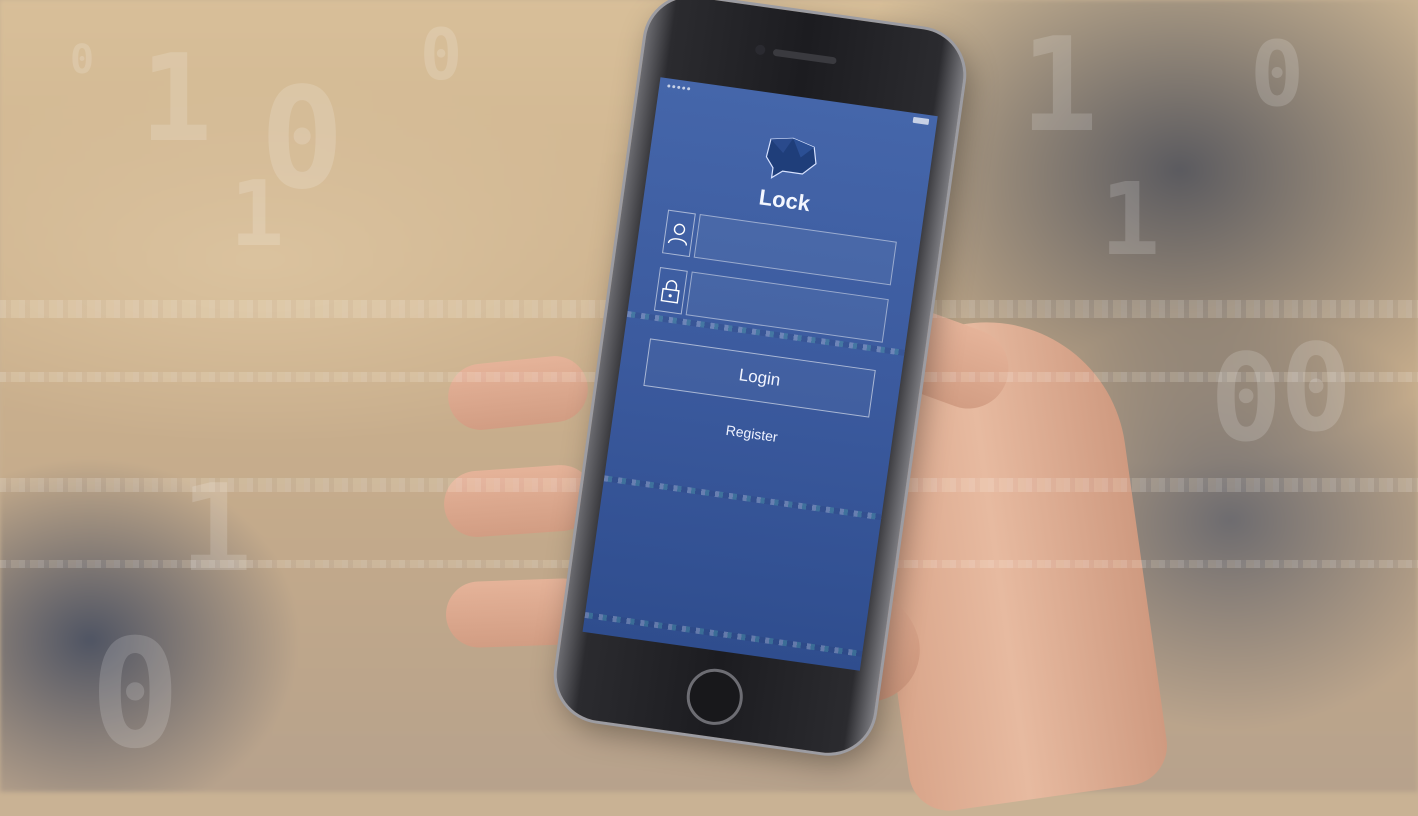 This screenshot has width=1418, height=816. What do you see at coordinates (679, 233) in the screenshot?
I see `user-icon` at bounding box center [679, 233].